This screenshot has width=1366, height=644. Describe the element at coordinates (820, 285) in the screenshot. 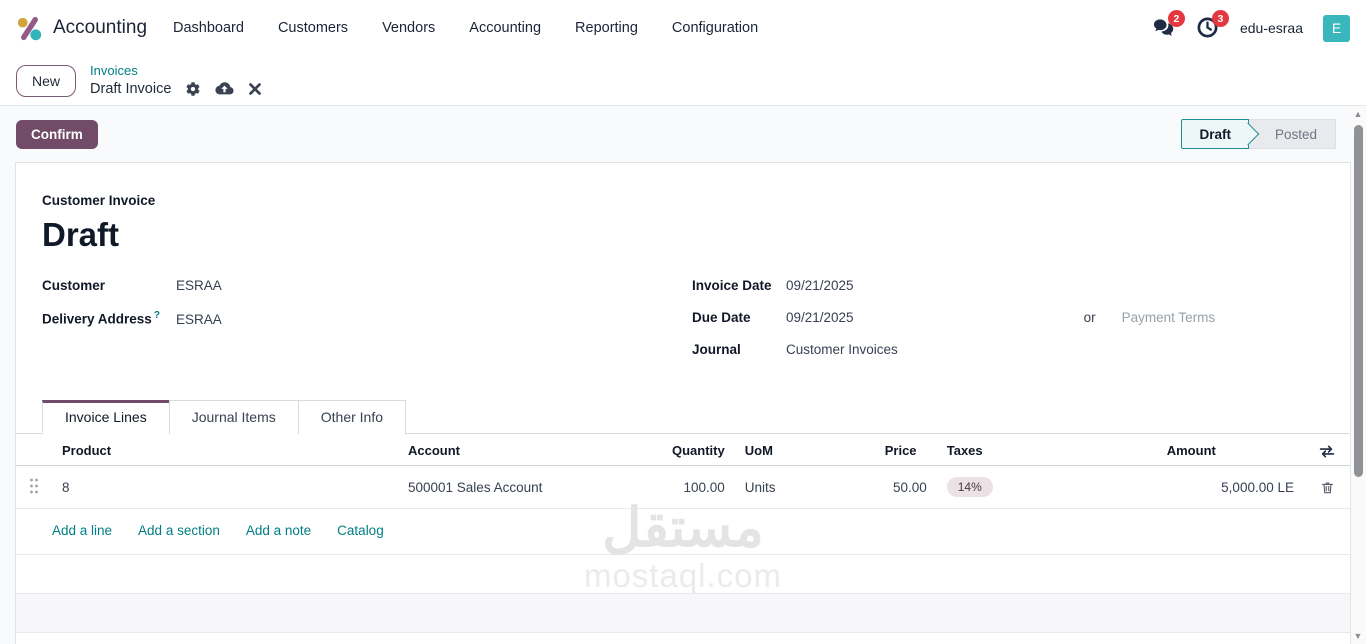

I see `invoice-date-value: 09/21/2025` at that location.